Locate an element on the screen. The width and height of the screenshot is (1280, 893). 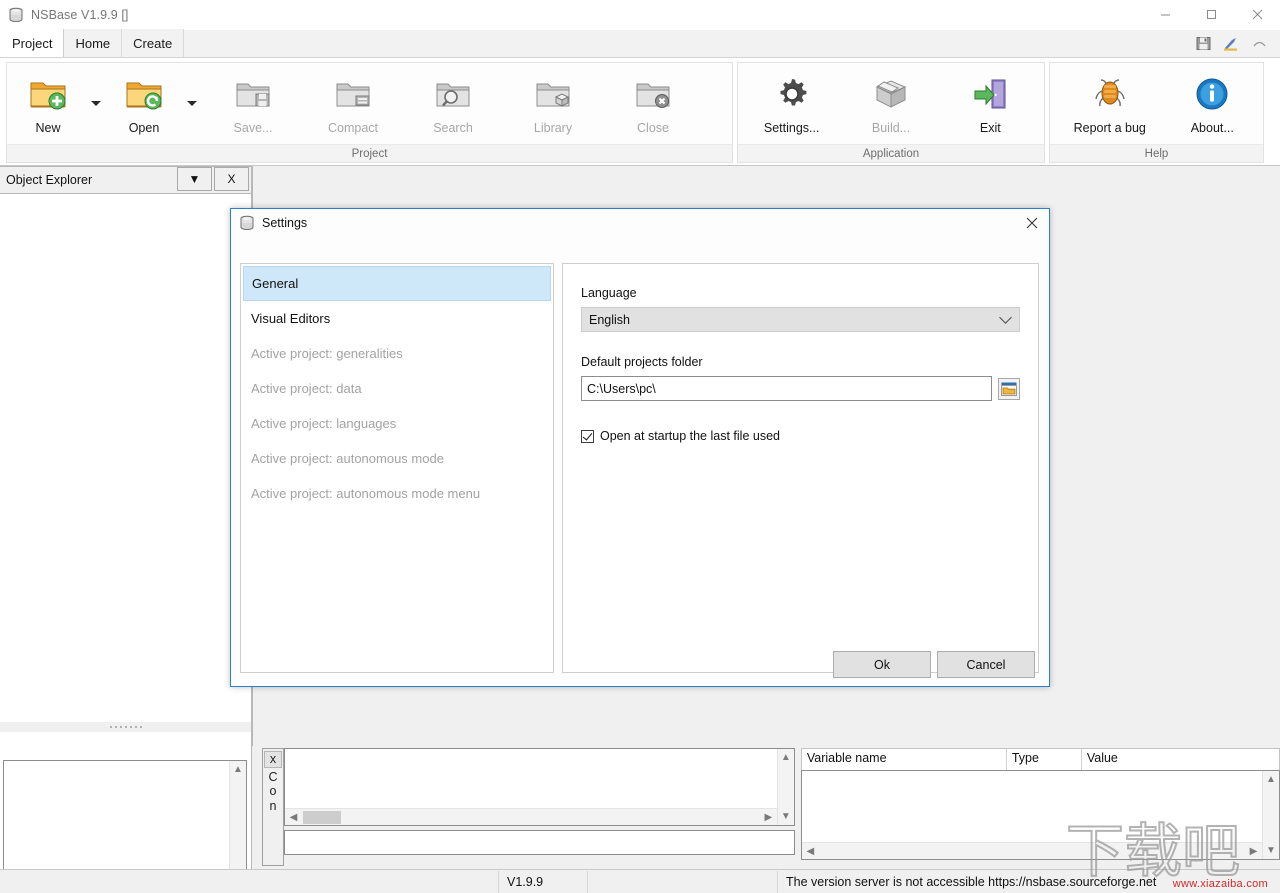
object-explorer-splitter is located at coordinates (125, 727).